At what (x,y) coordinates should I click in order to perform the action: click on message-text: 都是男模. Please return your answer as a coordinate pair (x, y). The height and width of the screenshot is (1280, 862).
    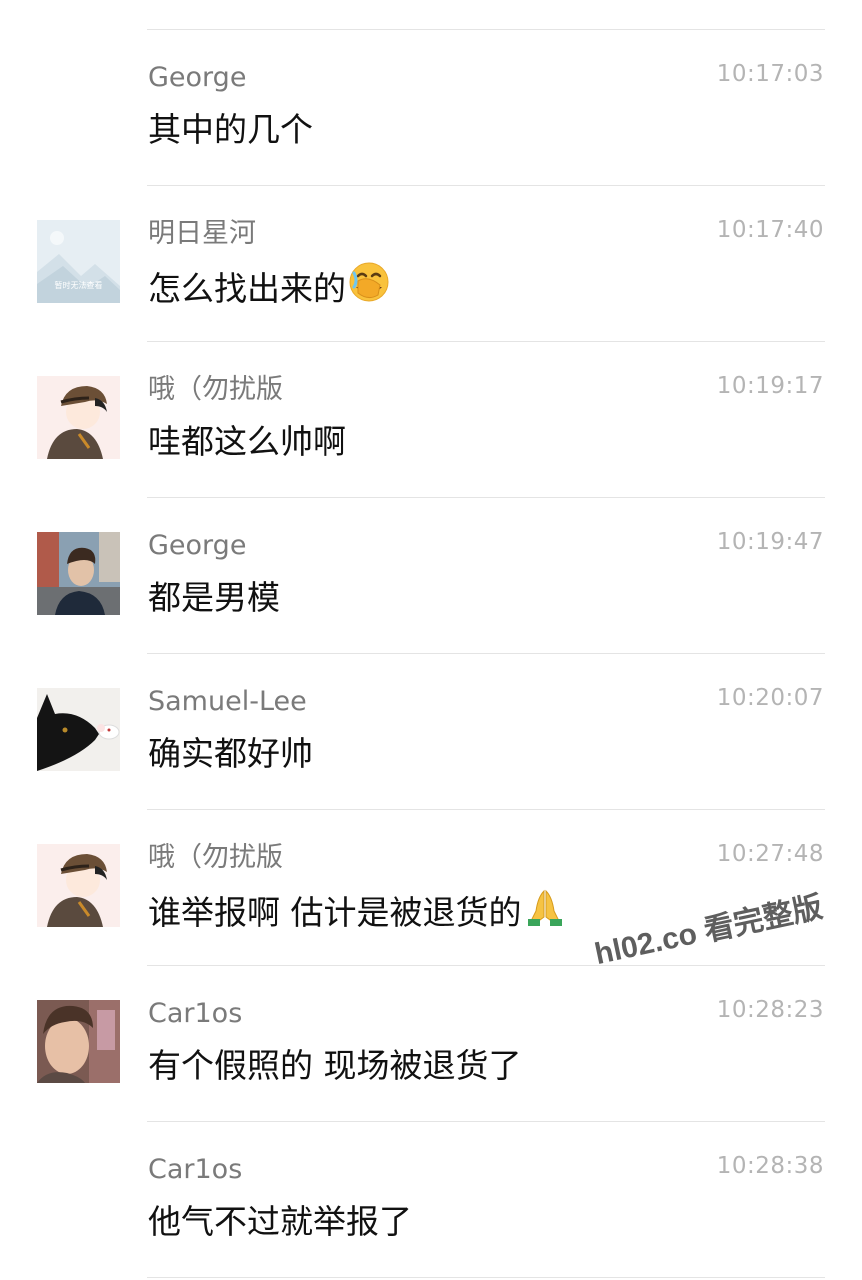
    Looking at the image, I should click on (214, 598).